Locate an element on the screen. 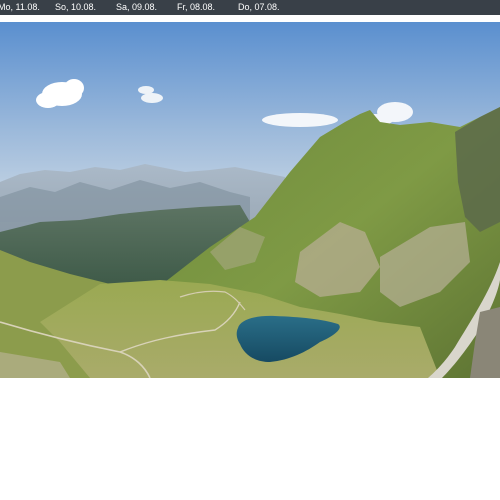 Image resolution: width=500 pixels, height=500 pixels. date-tab-mo-11-08: Mo, 11.08. is located at coordinates (27, 7).